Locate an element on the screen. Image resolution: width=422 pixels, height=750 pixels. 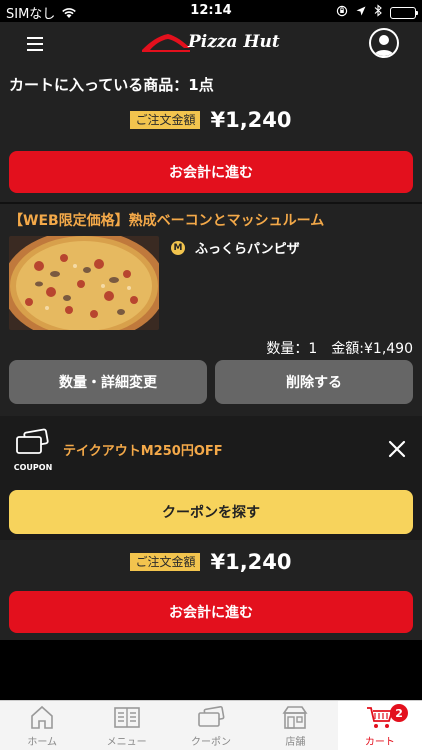
menu-book-icon is located at coordinates (126, 717).